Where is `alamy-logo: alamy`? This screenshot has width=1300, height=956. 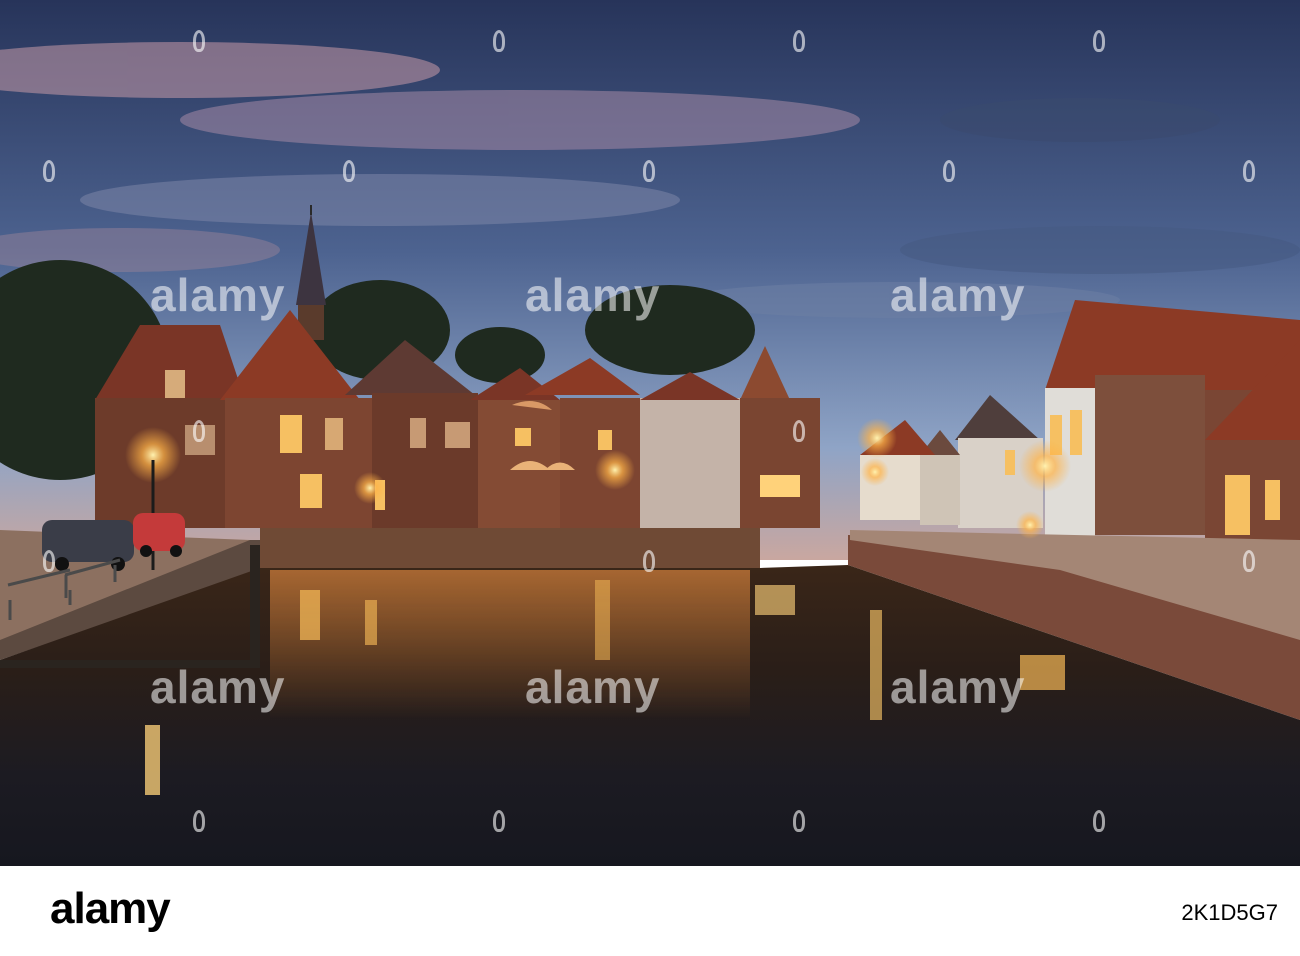
alamy-logo: alamy is located at coordinates (110, 908).